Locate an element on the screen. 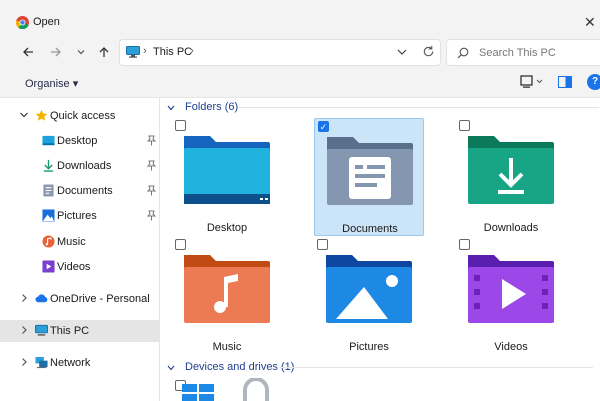 The height and width of the screenshot is (401, 600). sidebar-item-quick-access: Quick access is located at coordinates (79, 116).